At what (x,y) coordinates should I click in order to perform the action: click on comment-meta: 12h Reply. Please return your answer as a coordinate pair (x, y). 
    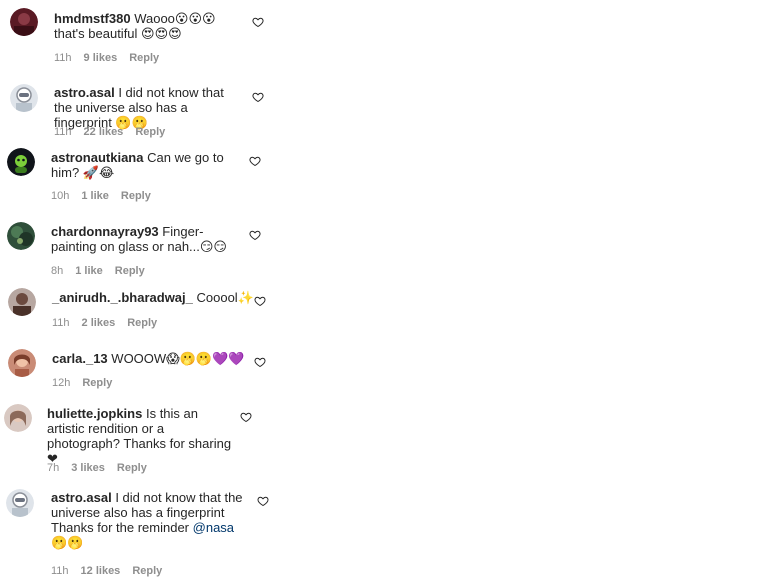
    Looking at the image, I should click on (82, 383).